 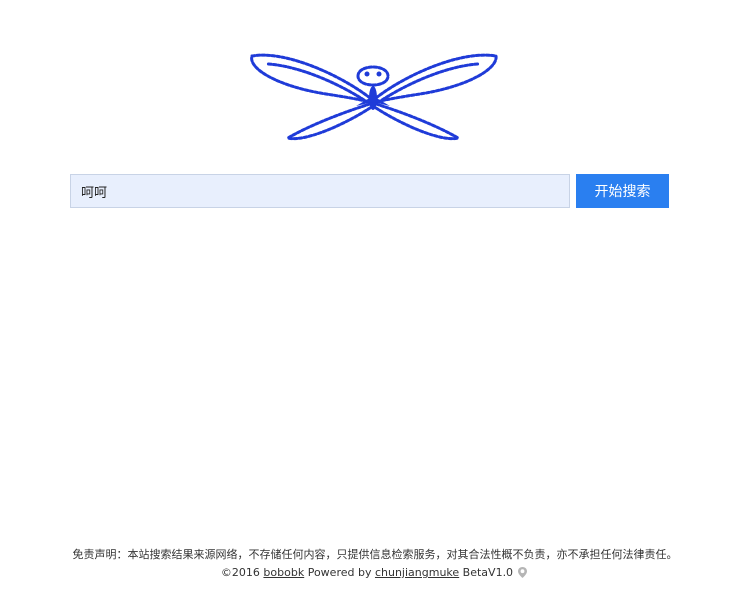 What do you see at coordinates (374, 97) in the screenshot?
I see `butterfly-logo-icon` at bounding box center [374, 97].